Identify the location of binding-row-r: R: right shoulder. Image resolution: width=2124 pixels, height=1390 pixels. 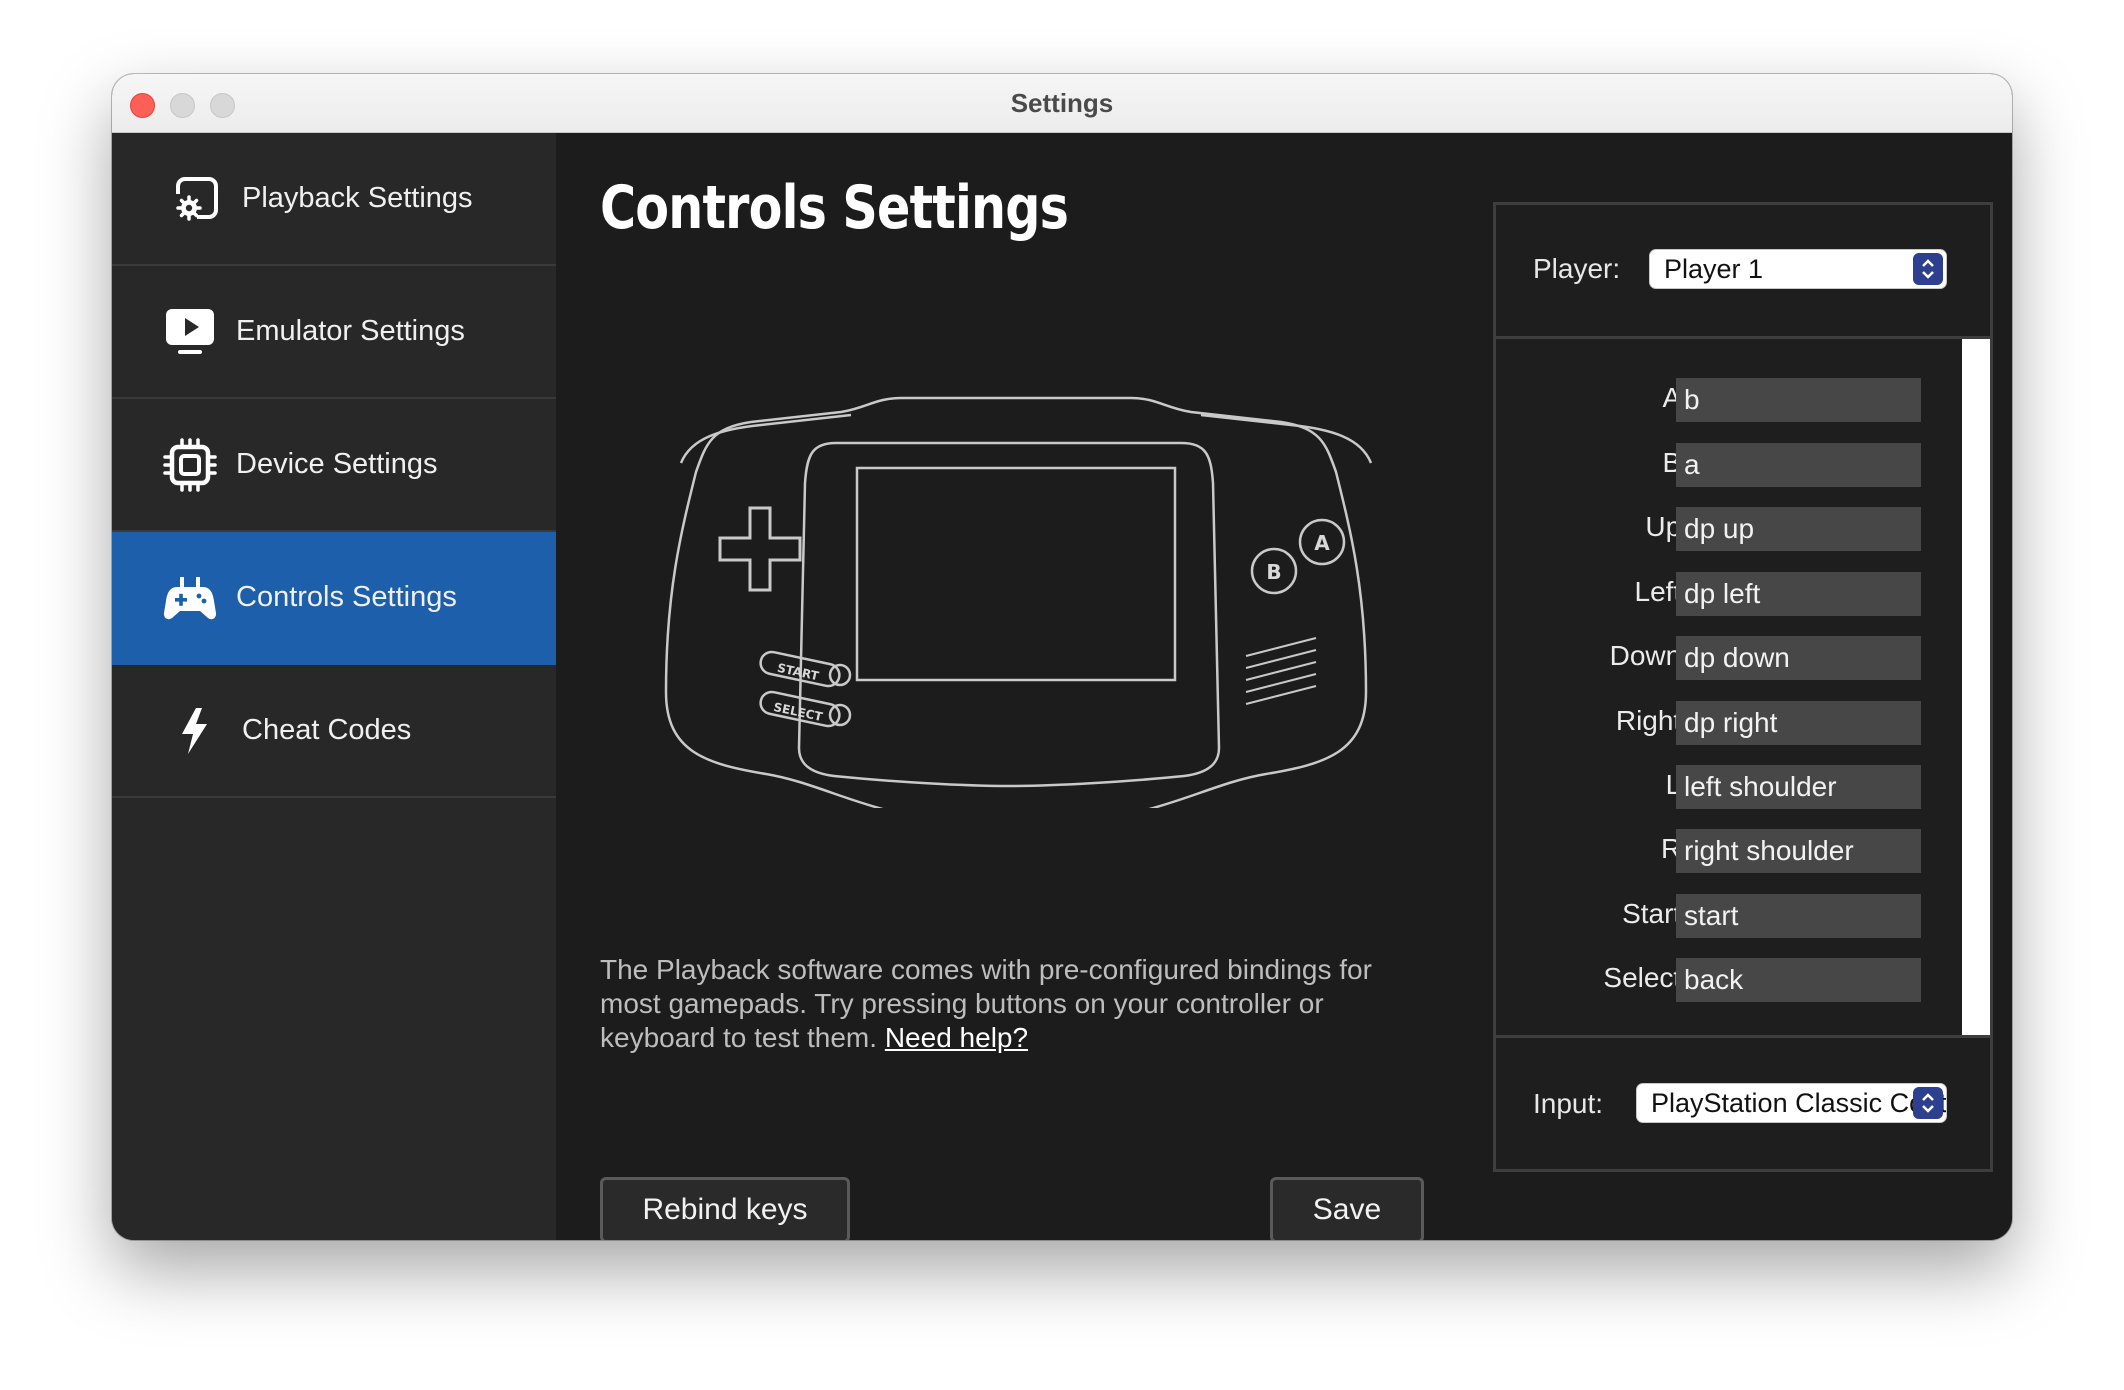
(1721, 851).